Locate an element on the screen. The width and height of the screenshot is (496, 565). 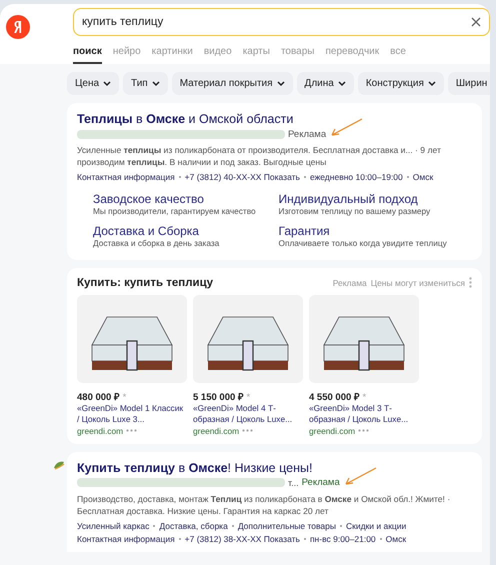
meta-link: пн-вс 9:00–21:00 is located at coordinates (343, 539).